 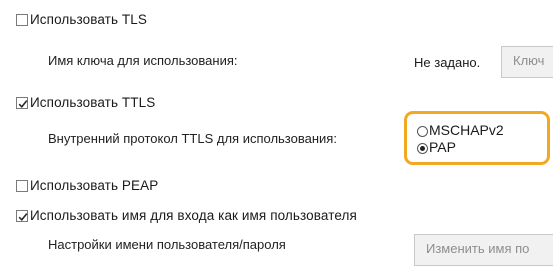 What do you see at coordinates (93, 102) in the screenshot?
I see `use-ttls-label: Использовать TTLS` at bounding box center [93, 102].